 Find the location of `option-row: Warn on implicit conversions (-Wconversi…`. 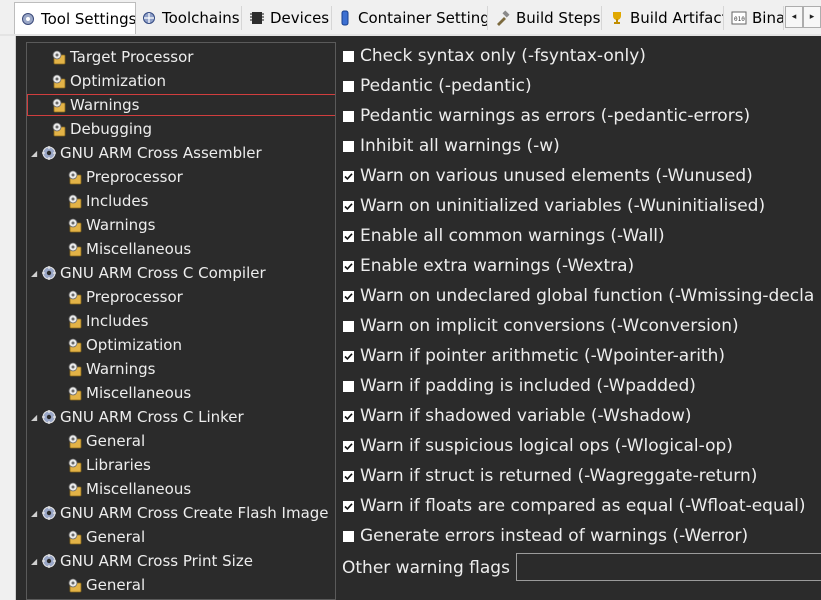

option-row: Warn on implicit conversions (-Wconversi… is located at coordinates (540, 326).